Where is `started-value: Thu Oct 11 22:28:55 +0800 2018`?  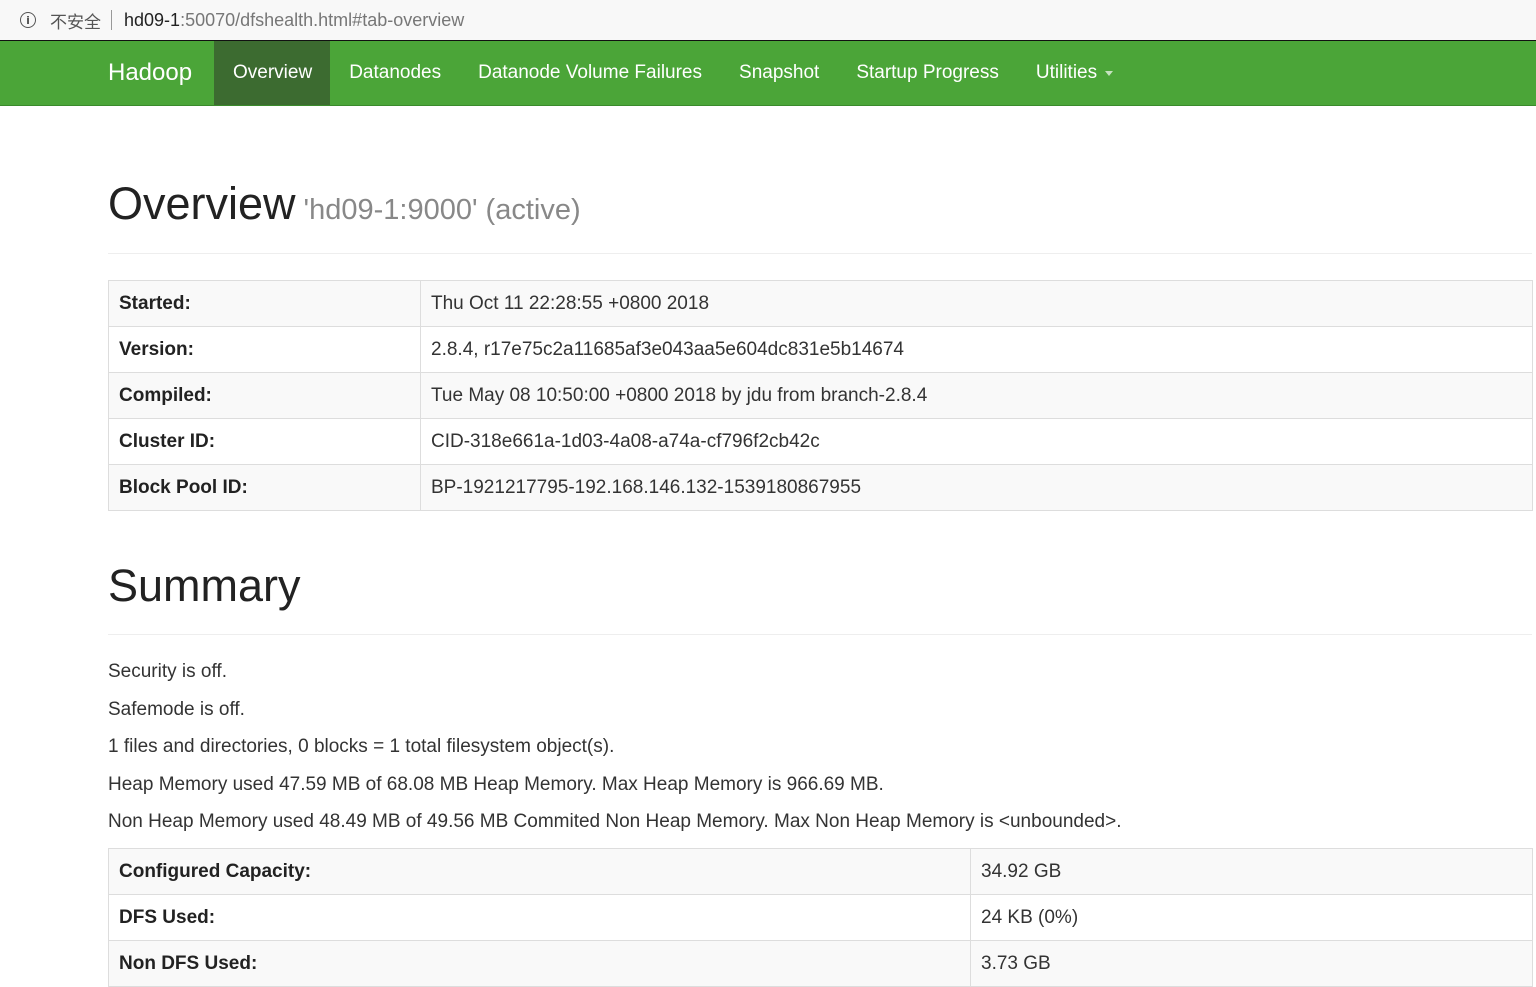 started-value: Thu Oct 11 22:28:55 +0800 2018 is located at coordinates (976, 303).